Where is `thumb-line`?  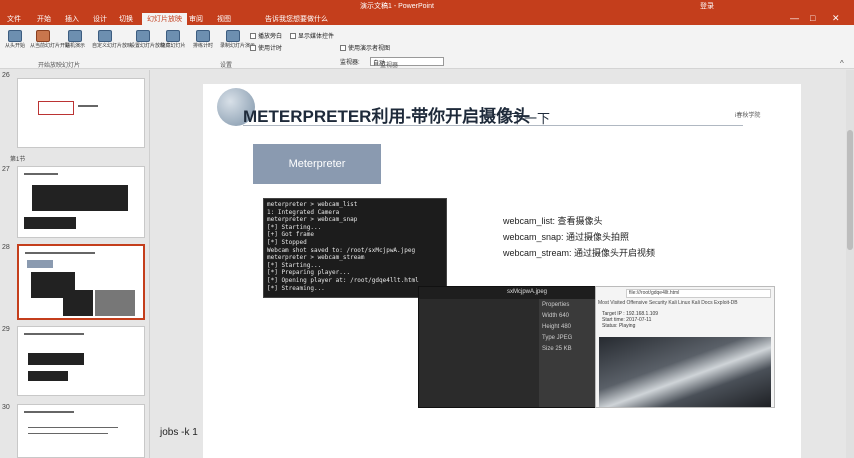
thumb-line is located at coordinates (88, 106).